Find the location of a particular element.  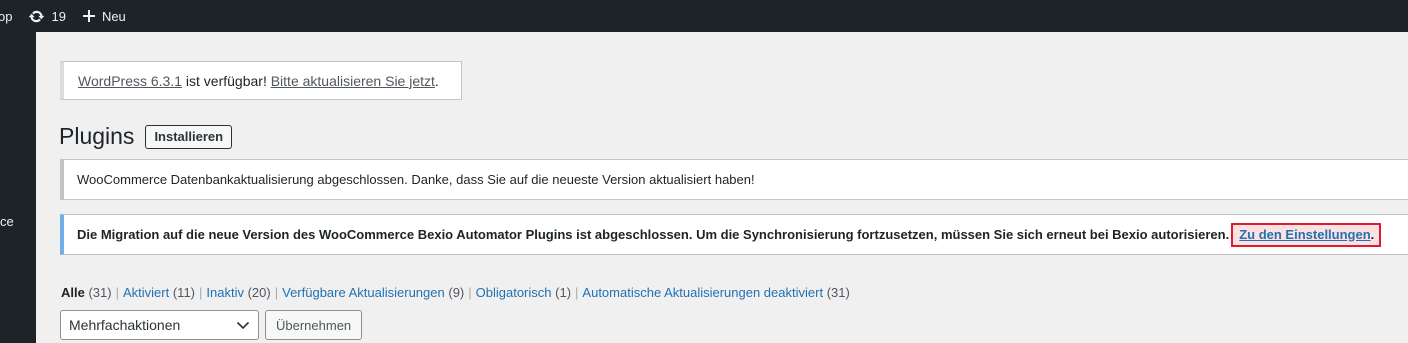

filter-must-use: Obligatorisch (1) is located at coordinates (523, 292).